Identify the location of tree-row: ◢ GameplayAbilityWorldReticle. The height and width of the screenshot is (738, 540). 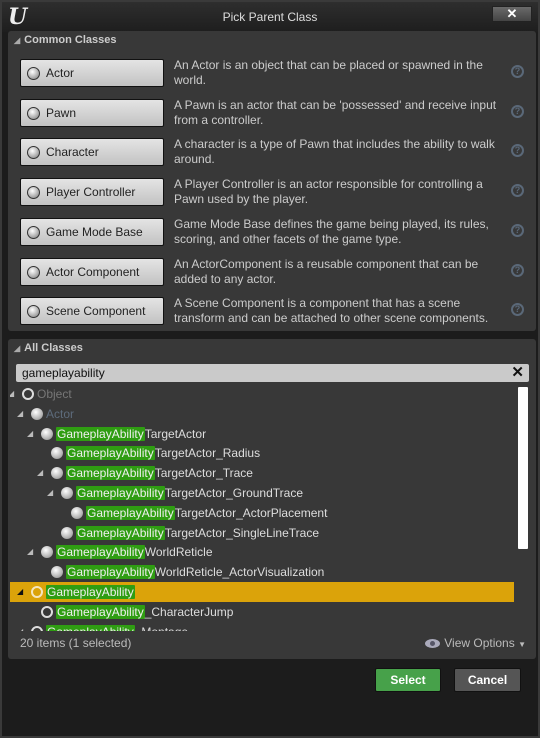
(262, 552).